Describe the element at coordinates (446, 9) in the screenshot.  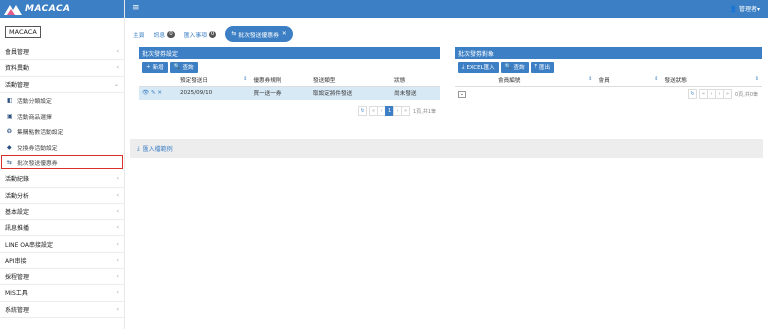
I see `topbar: ≡ 👤 管理者▾` at that location.